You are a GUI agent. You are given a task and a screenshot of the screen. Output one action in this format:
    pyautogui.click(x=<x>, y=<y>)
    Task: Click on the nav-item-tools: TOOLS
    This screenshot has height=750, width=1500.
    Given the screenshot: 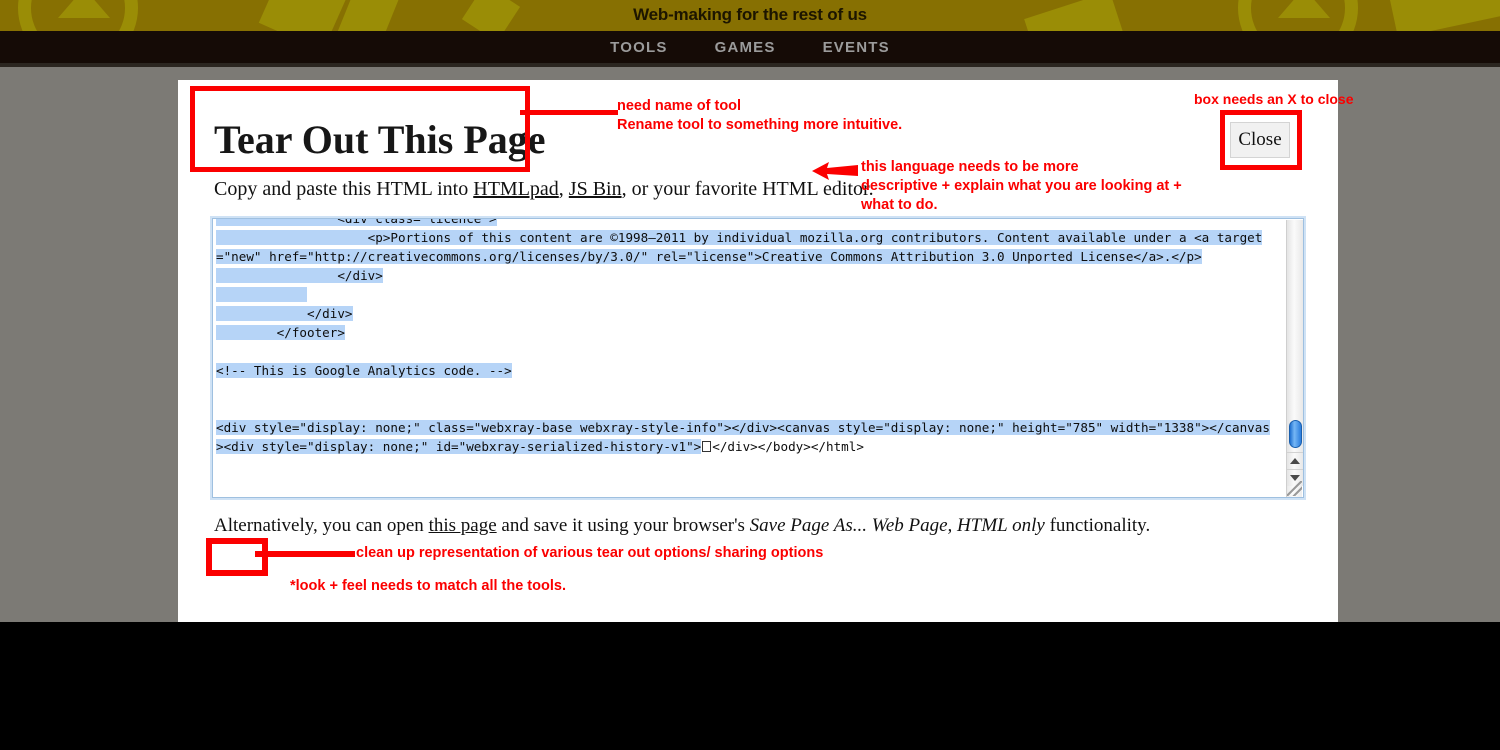 What is the action you would take?
    pyautogui.click(x=638, y=47)
    